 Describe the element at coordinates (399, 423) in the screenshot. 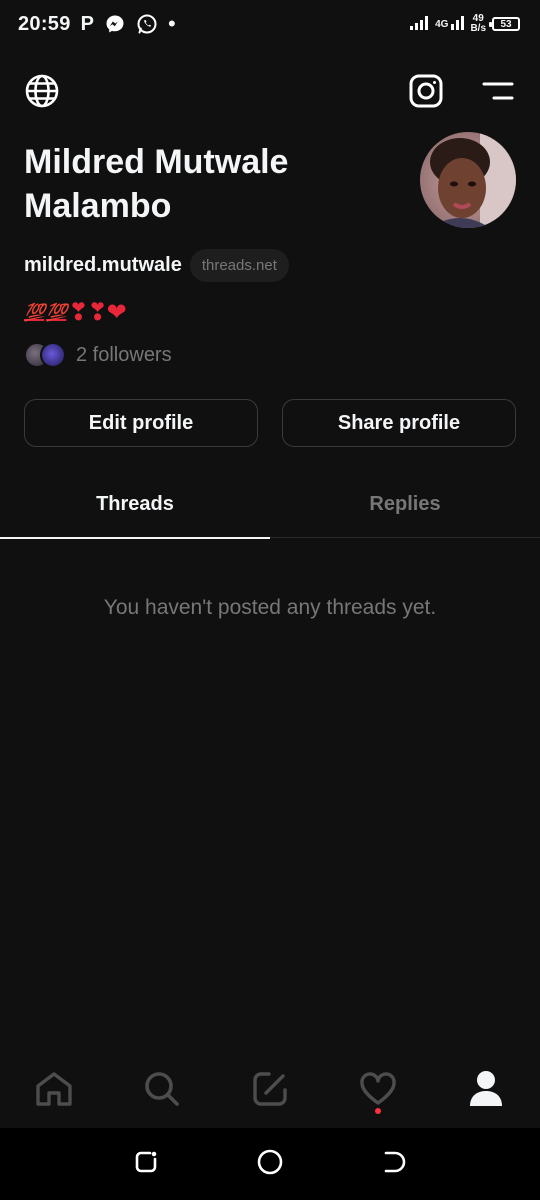

I see `share-profile-button: Share profile` at that location.